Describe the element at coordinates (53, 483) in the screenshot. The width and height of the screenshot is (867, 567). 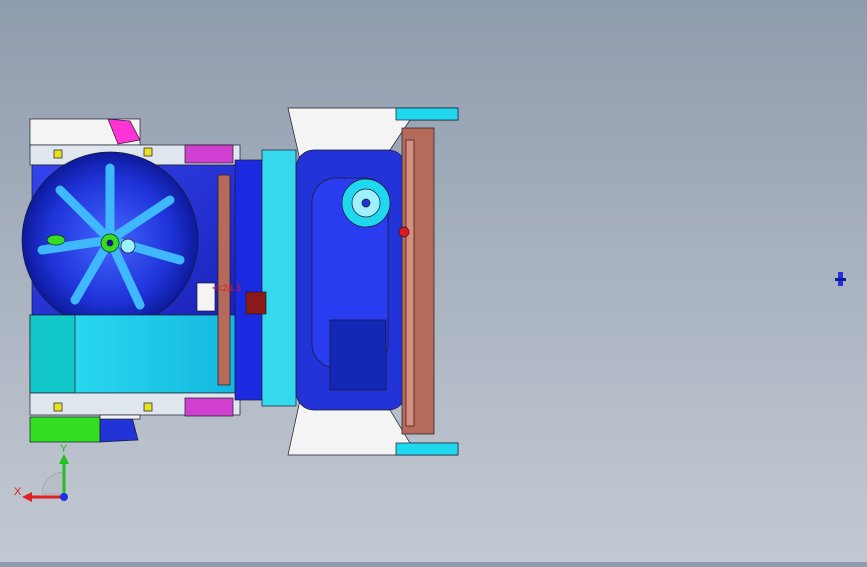
I see `triad-plane` at that location.